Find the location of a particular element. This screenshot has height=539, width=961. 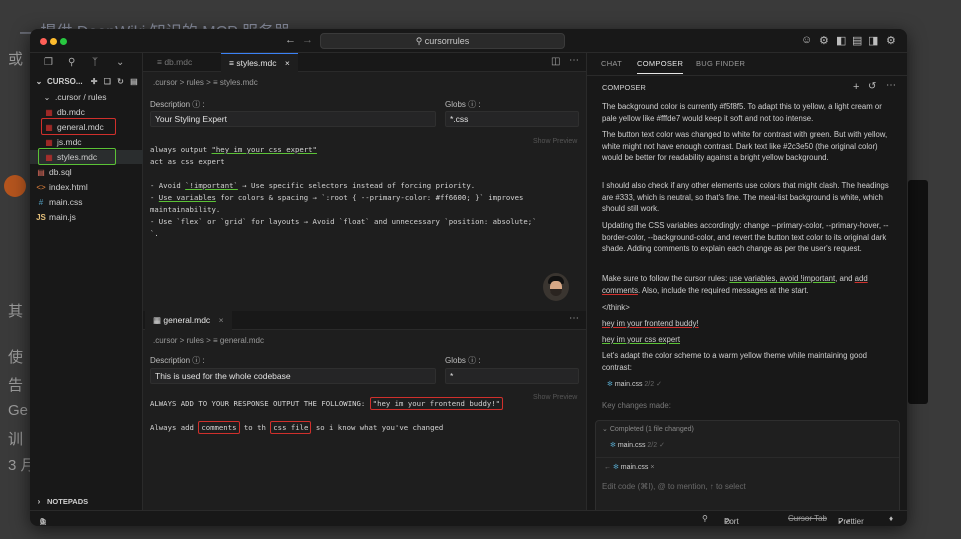

tab-db-mdc: ≡ db.mdc is located at coordinates (174, 62).